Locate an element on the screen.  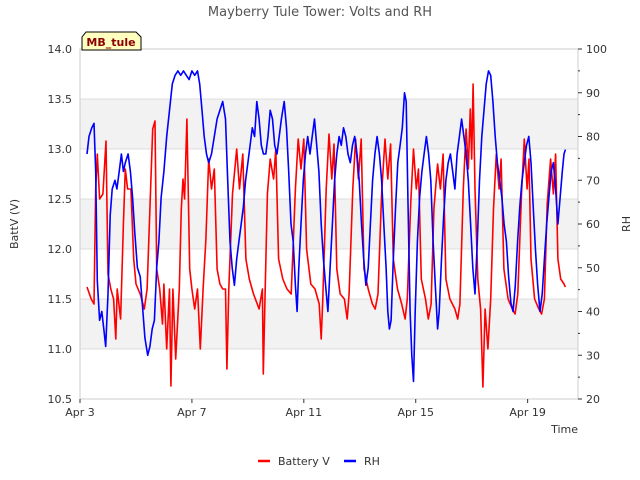
y-tick-label-right: 80 is located at coordinates (593, 137).